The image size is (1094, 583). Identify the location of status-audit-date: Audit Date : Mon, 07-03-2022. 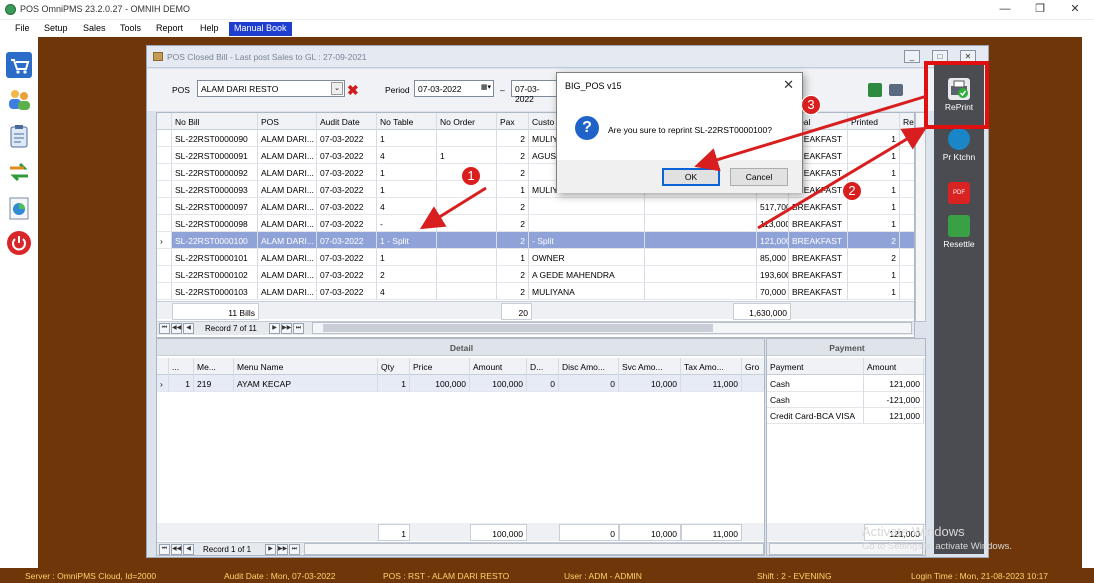
(280, 576).